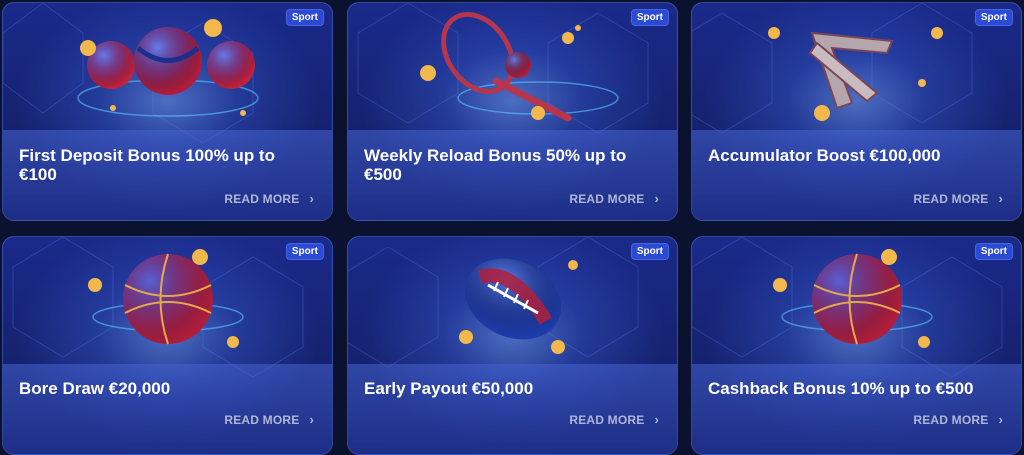  I want to click on promo-title: Early Payout €50,000, so click(449, 388).